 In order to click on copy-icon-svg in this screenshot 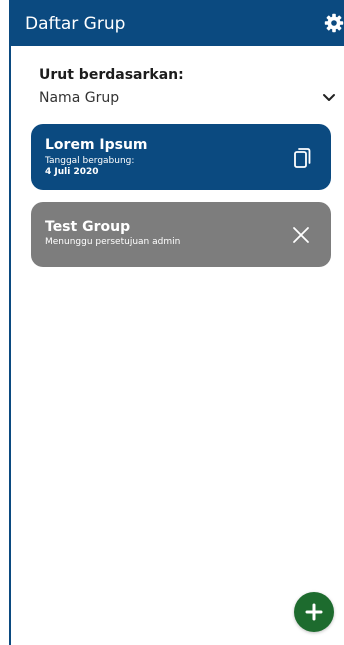, I will do `click(302, 158)`.